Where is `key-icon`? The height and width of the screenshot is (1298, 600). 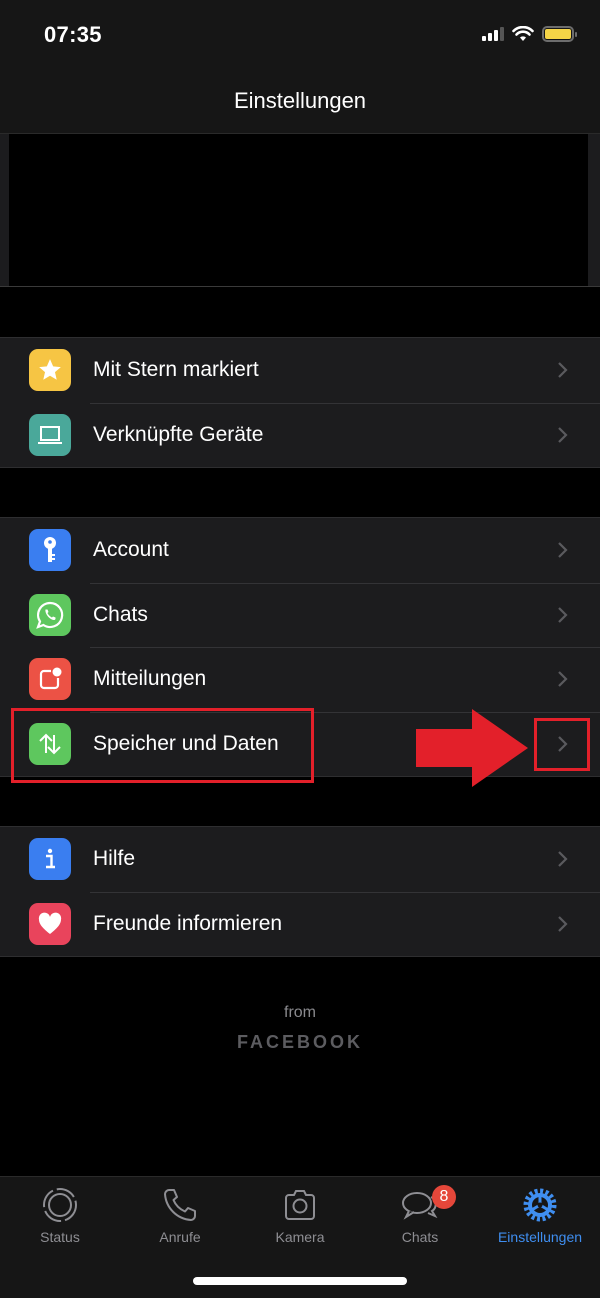 key-icon is located at coordinates (50, 550).